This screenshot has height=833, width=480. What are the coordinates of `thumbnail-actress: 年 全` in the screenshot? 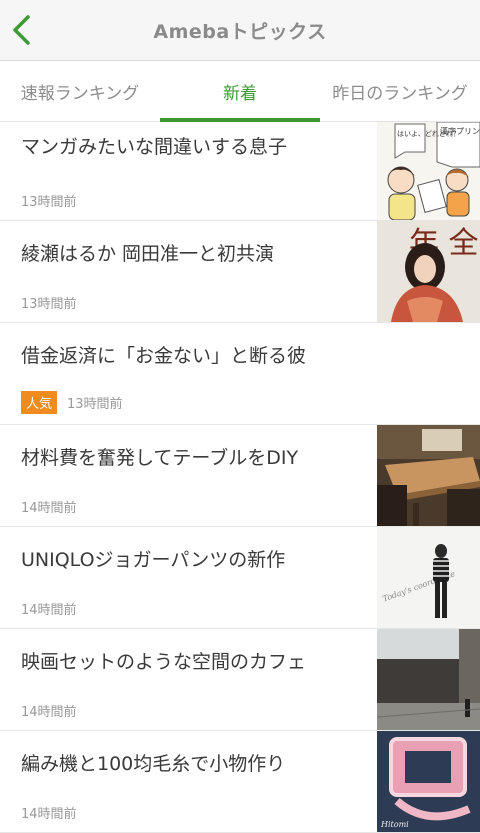 It's located at (428, 271).